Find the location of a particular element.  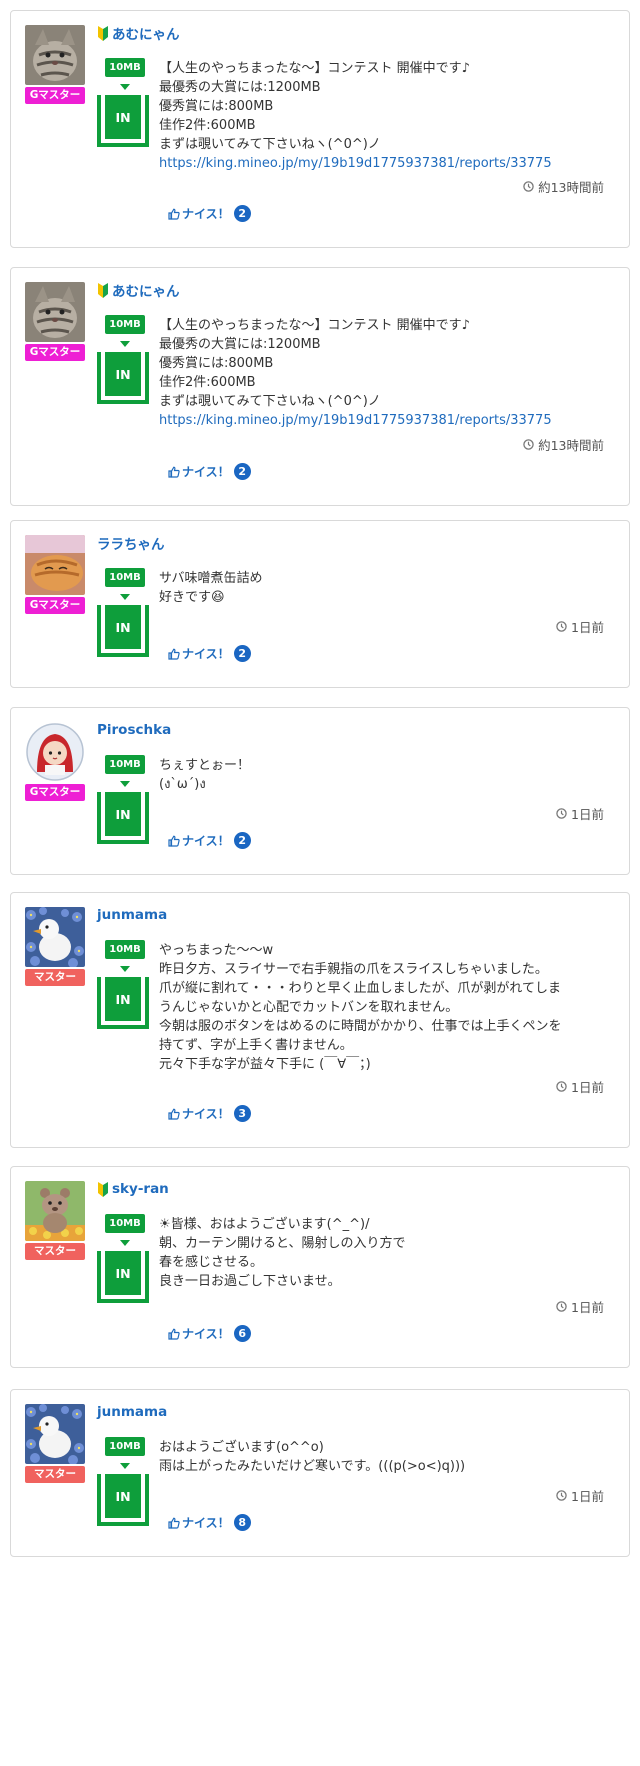

user-name-link: Piroschka is located at coordinates (134, 730).